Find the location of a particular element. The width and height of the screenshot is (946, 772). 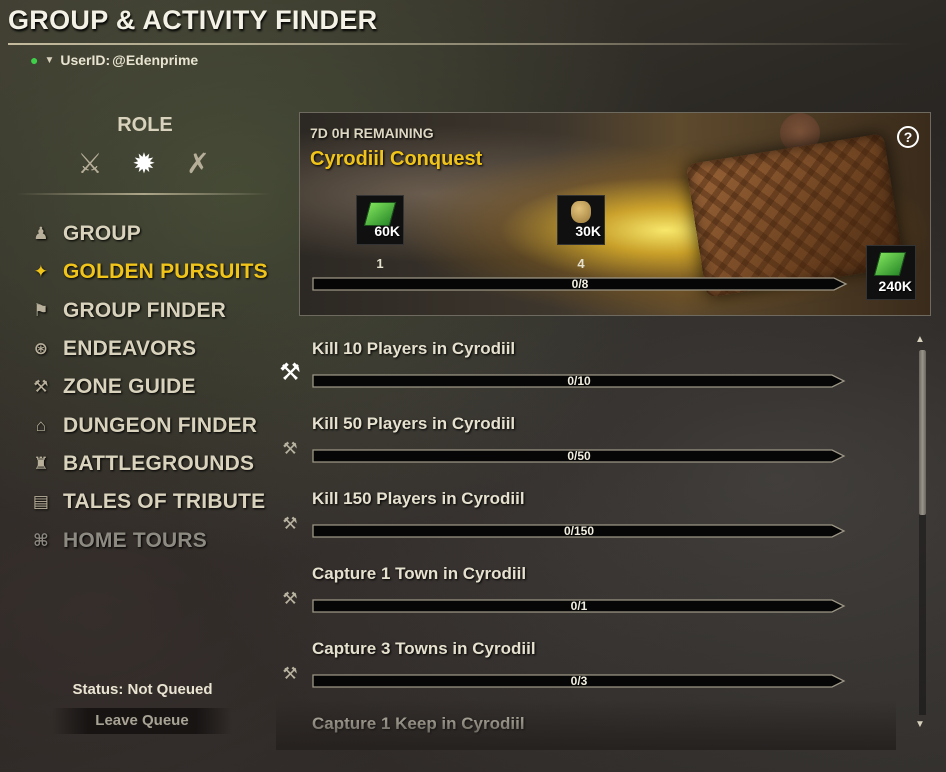

reward-amount: 240K is located at coordinates (895, 286).